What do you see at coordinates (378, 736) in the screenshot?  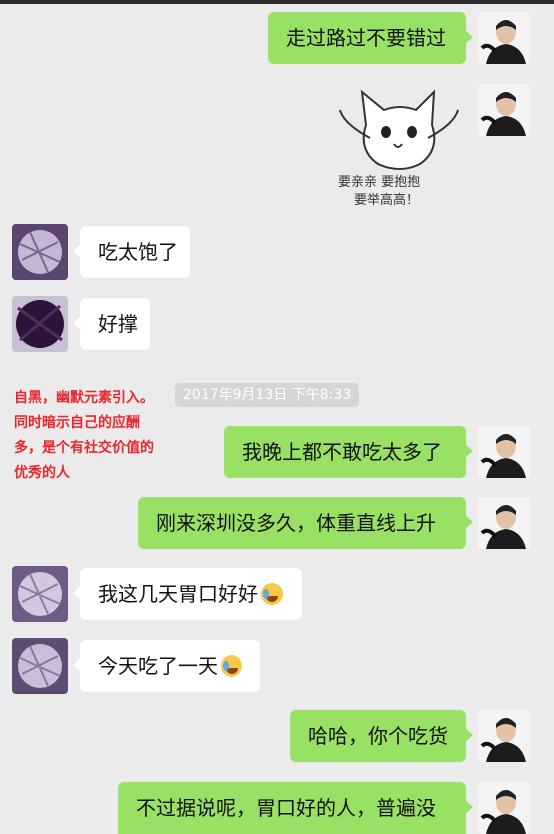 I see `message-text: 哈哈，你个吃货` at bounding box center [378, 736].